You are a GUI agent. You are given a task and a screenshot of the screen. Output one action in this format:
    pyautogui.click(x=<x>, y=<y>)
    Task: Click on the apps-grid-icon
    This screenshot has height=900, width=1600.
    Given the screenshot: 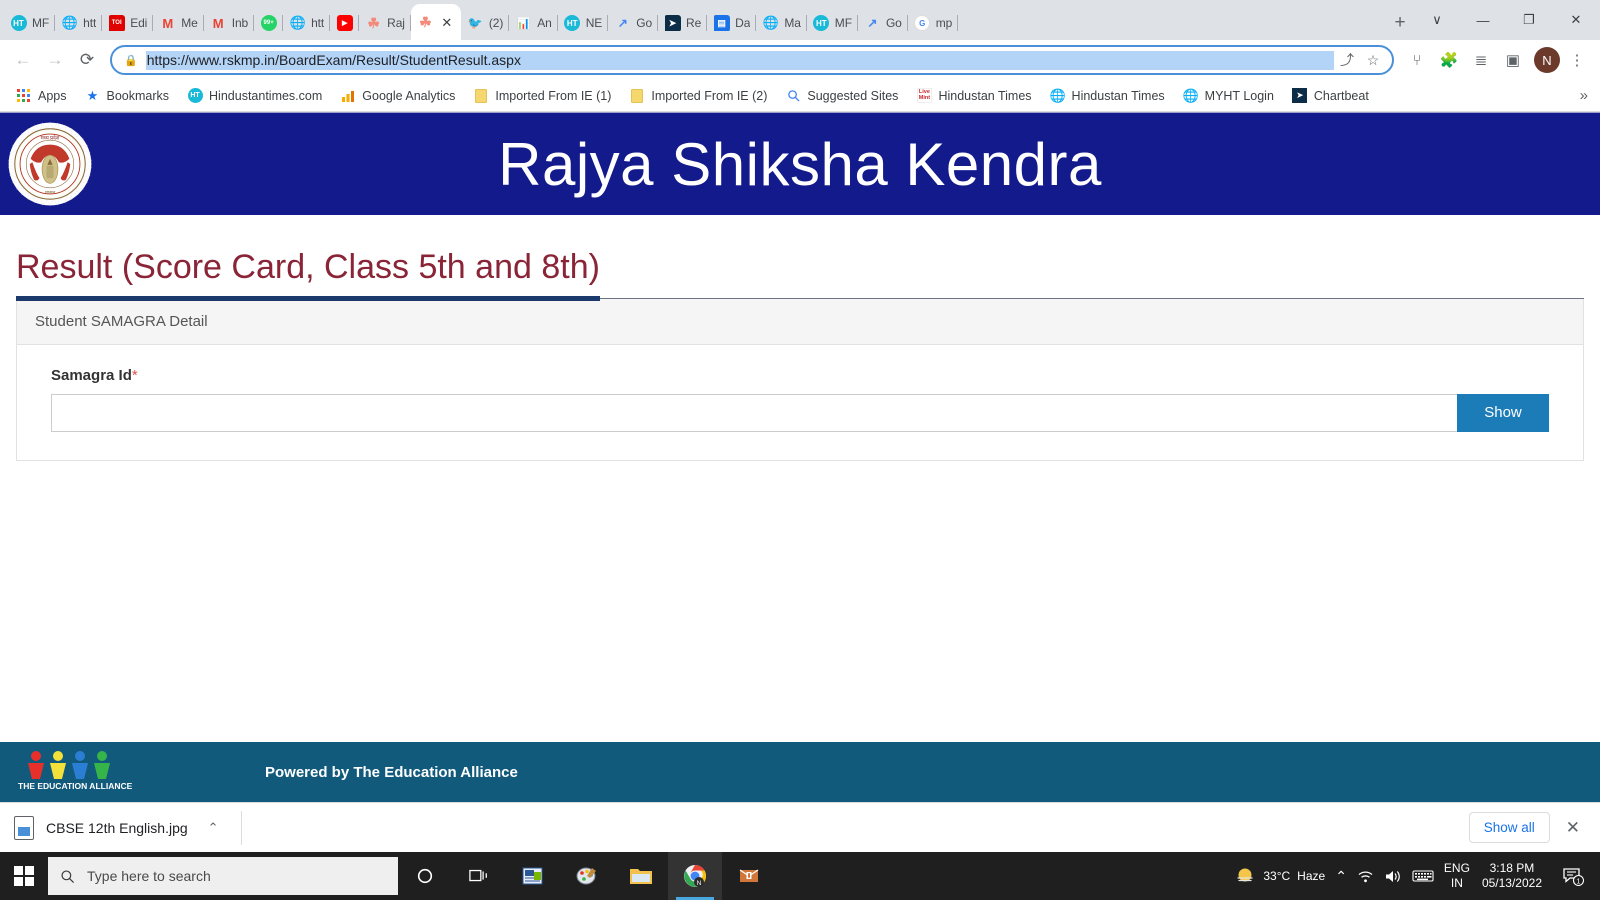 What is the action you would take?
    pyautogui.click(x=24, y=96)
    